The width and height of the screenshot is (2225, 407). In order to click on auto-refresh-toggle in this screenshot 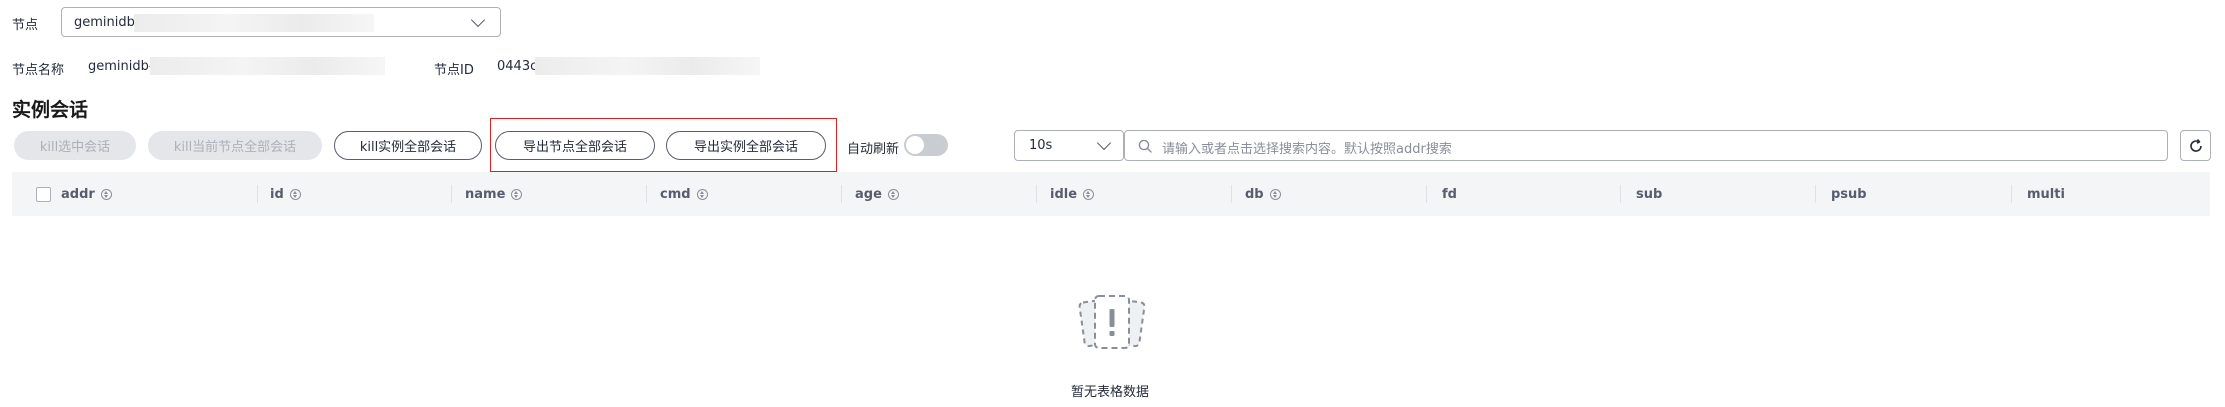, I will do `click(926, 145)`.